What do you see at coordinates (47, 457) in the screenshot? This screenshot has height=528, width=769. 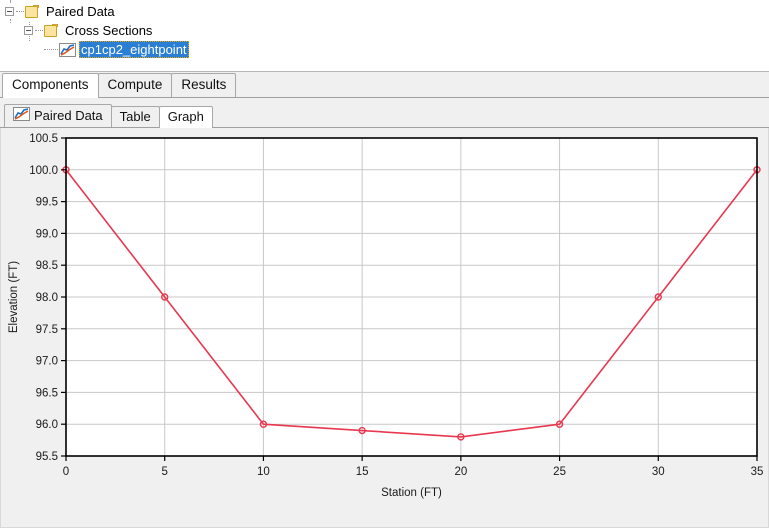 I see `y-axis-tick-label: 95.5` at bounding box center [47, 457].